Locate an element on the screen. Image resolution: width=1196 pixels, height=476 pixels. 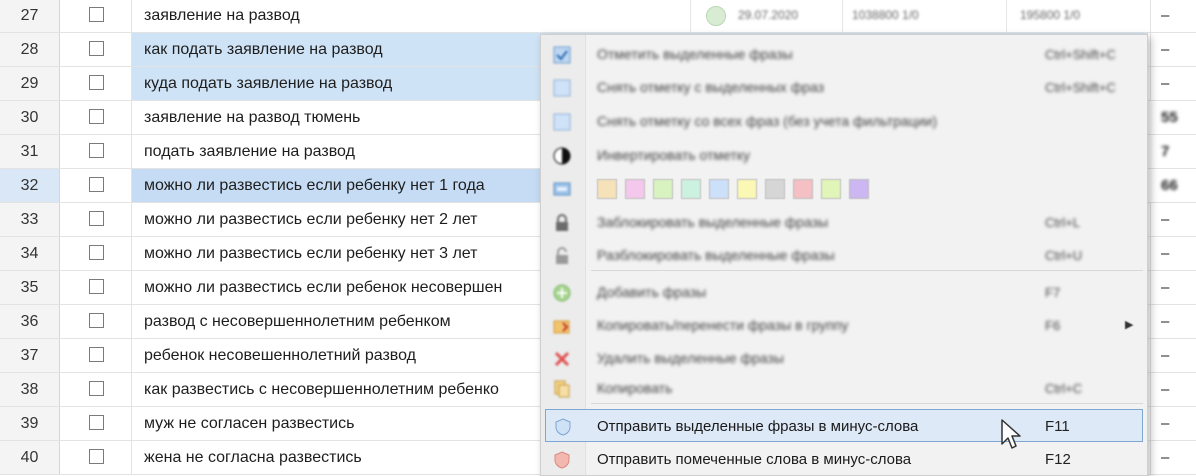
phrase-text: заявление на развод is located at coordinates (222, 15).